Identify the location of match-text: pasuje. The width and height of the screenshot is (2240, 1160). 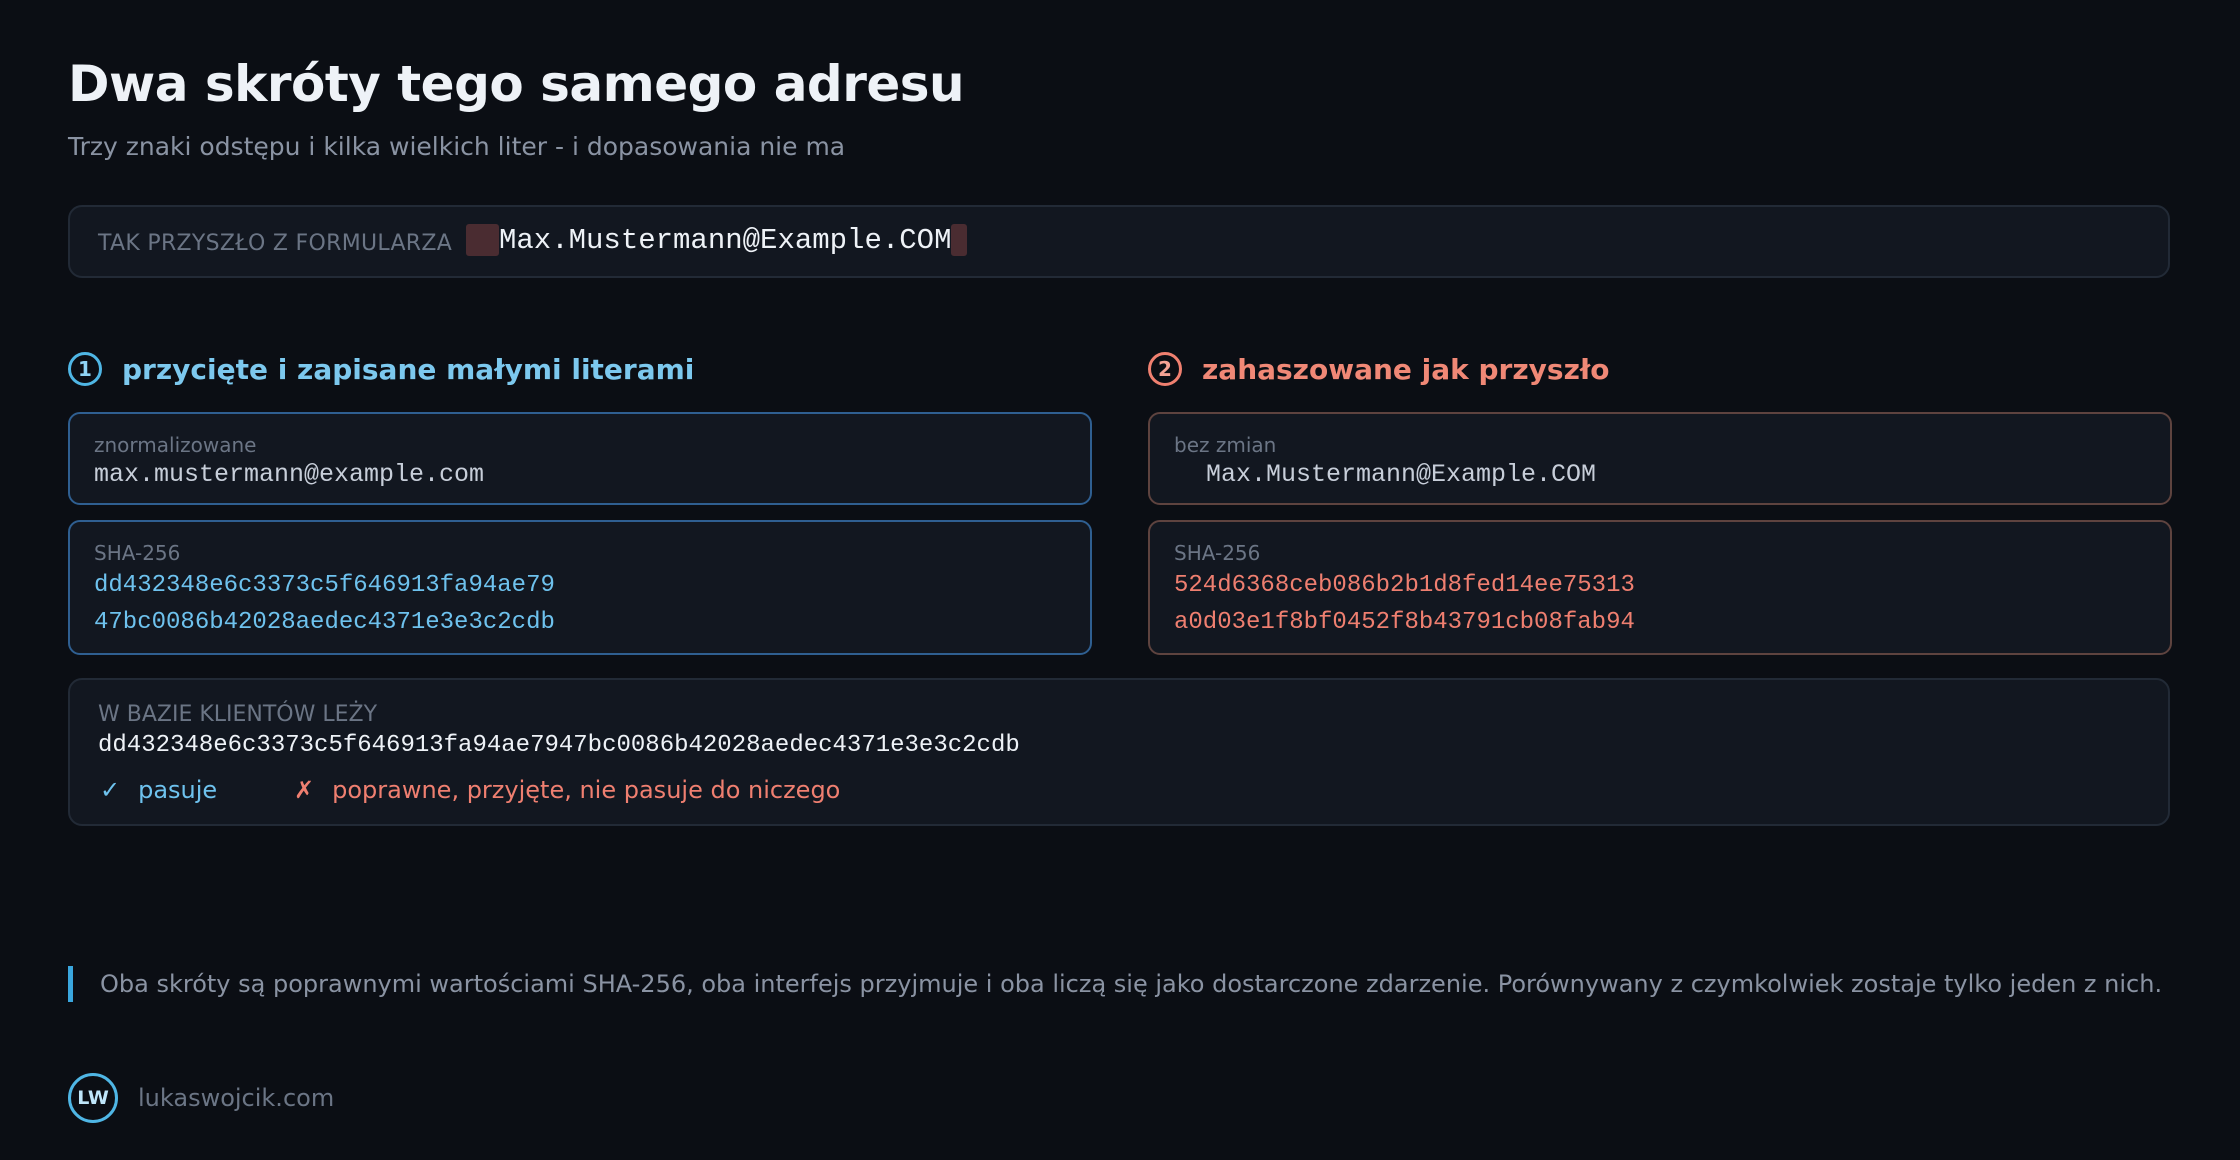
(178, 790).